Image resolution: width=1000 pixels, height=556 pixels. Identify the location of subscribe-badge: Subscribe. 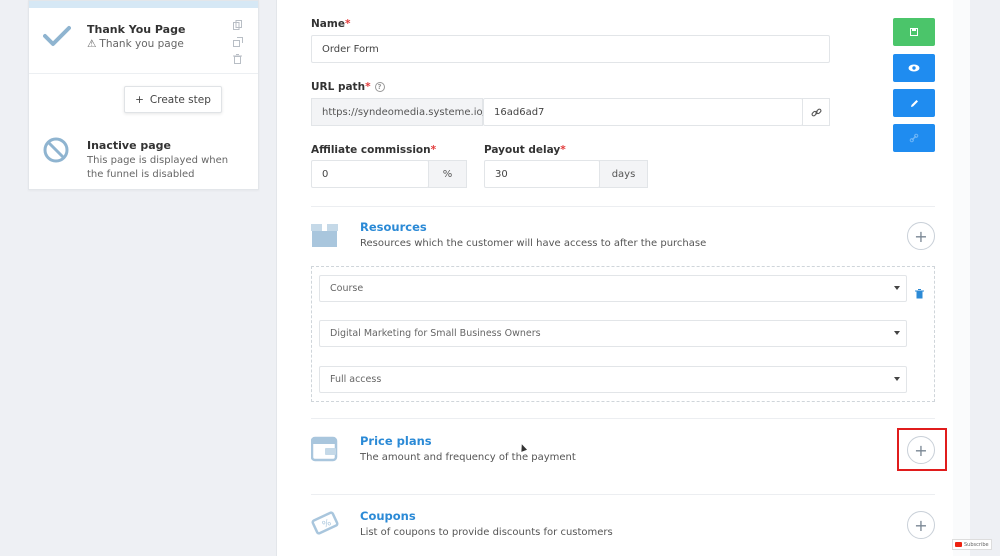
(972, 544).